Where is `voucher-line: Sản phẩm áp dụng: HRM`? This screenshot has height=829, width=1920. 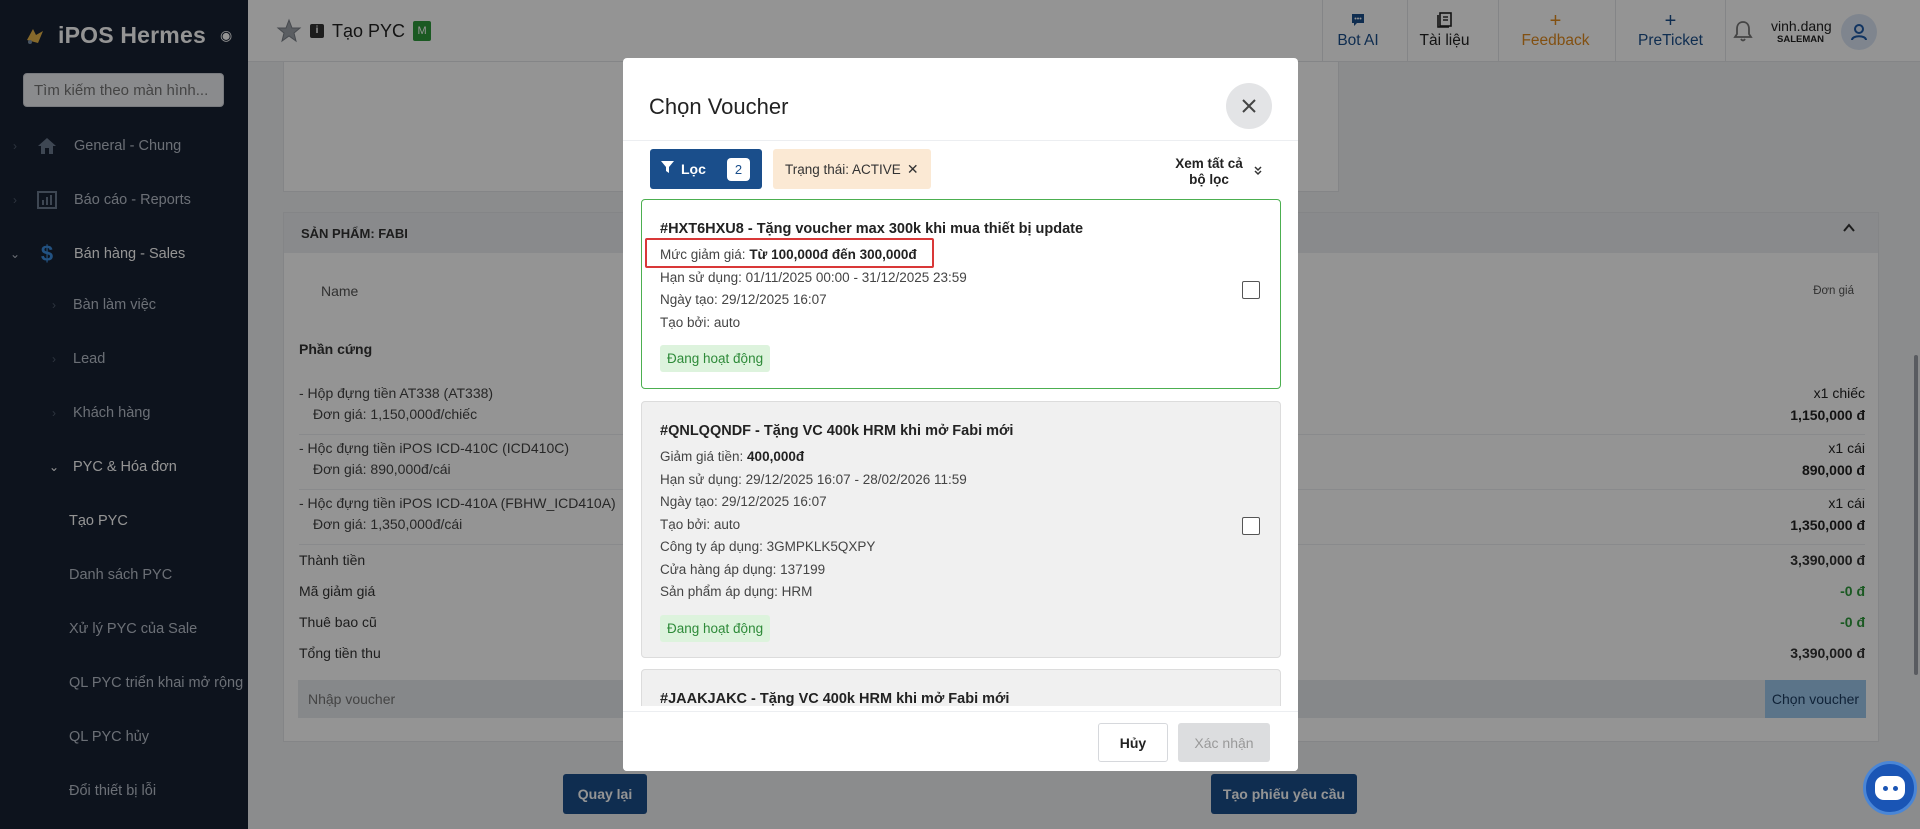 voucher-line: Sản phẩm áp dụng: HRM is located at coordinates (736, 591).